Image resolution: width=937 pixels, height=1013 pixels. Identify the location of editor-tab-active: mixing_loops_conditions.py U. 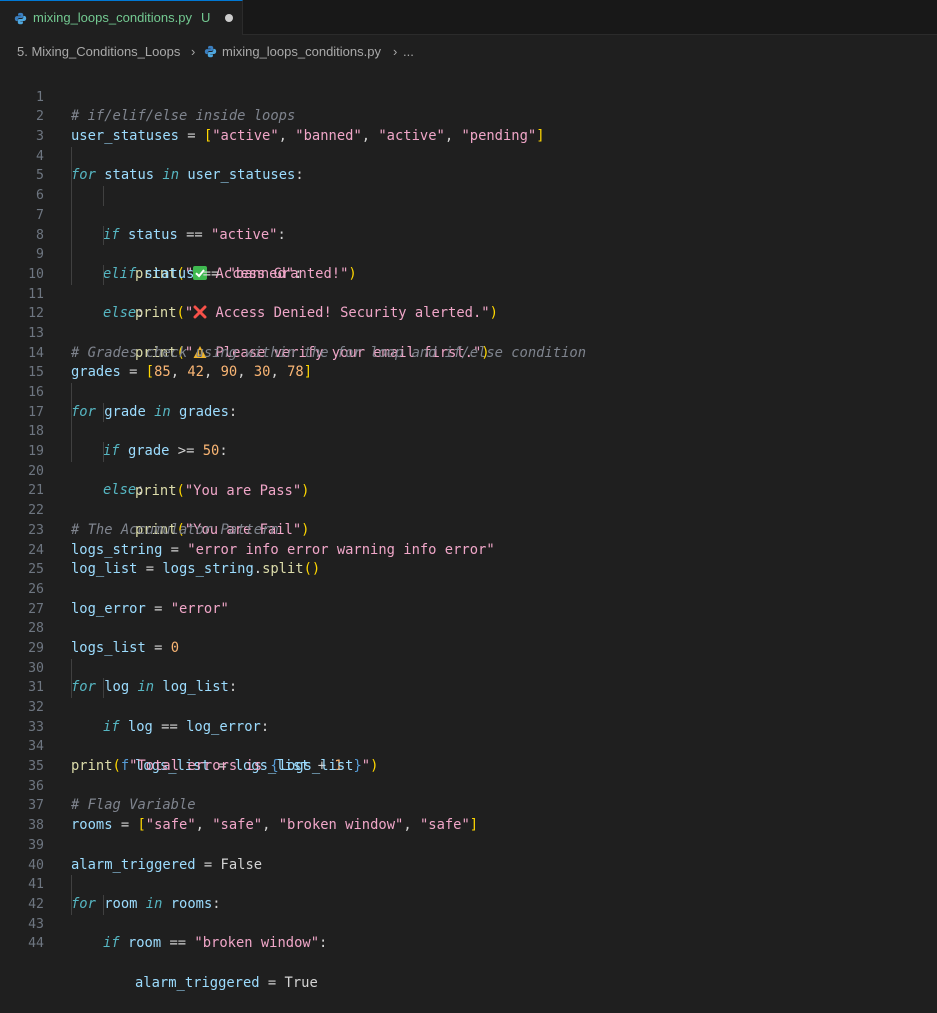
(121, 17).